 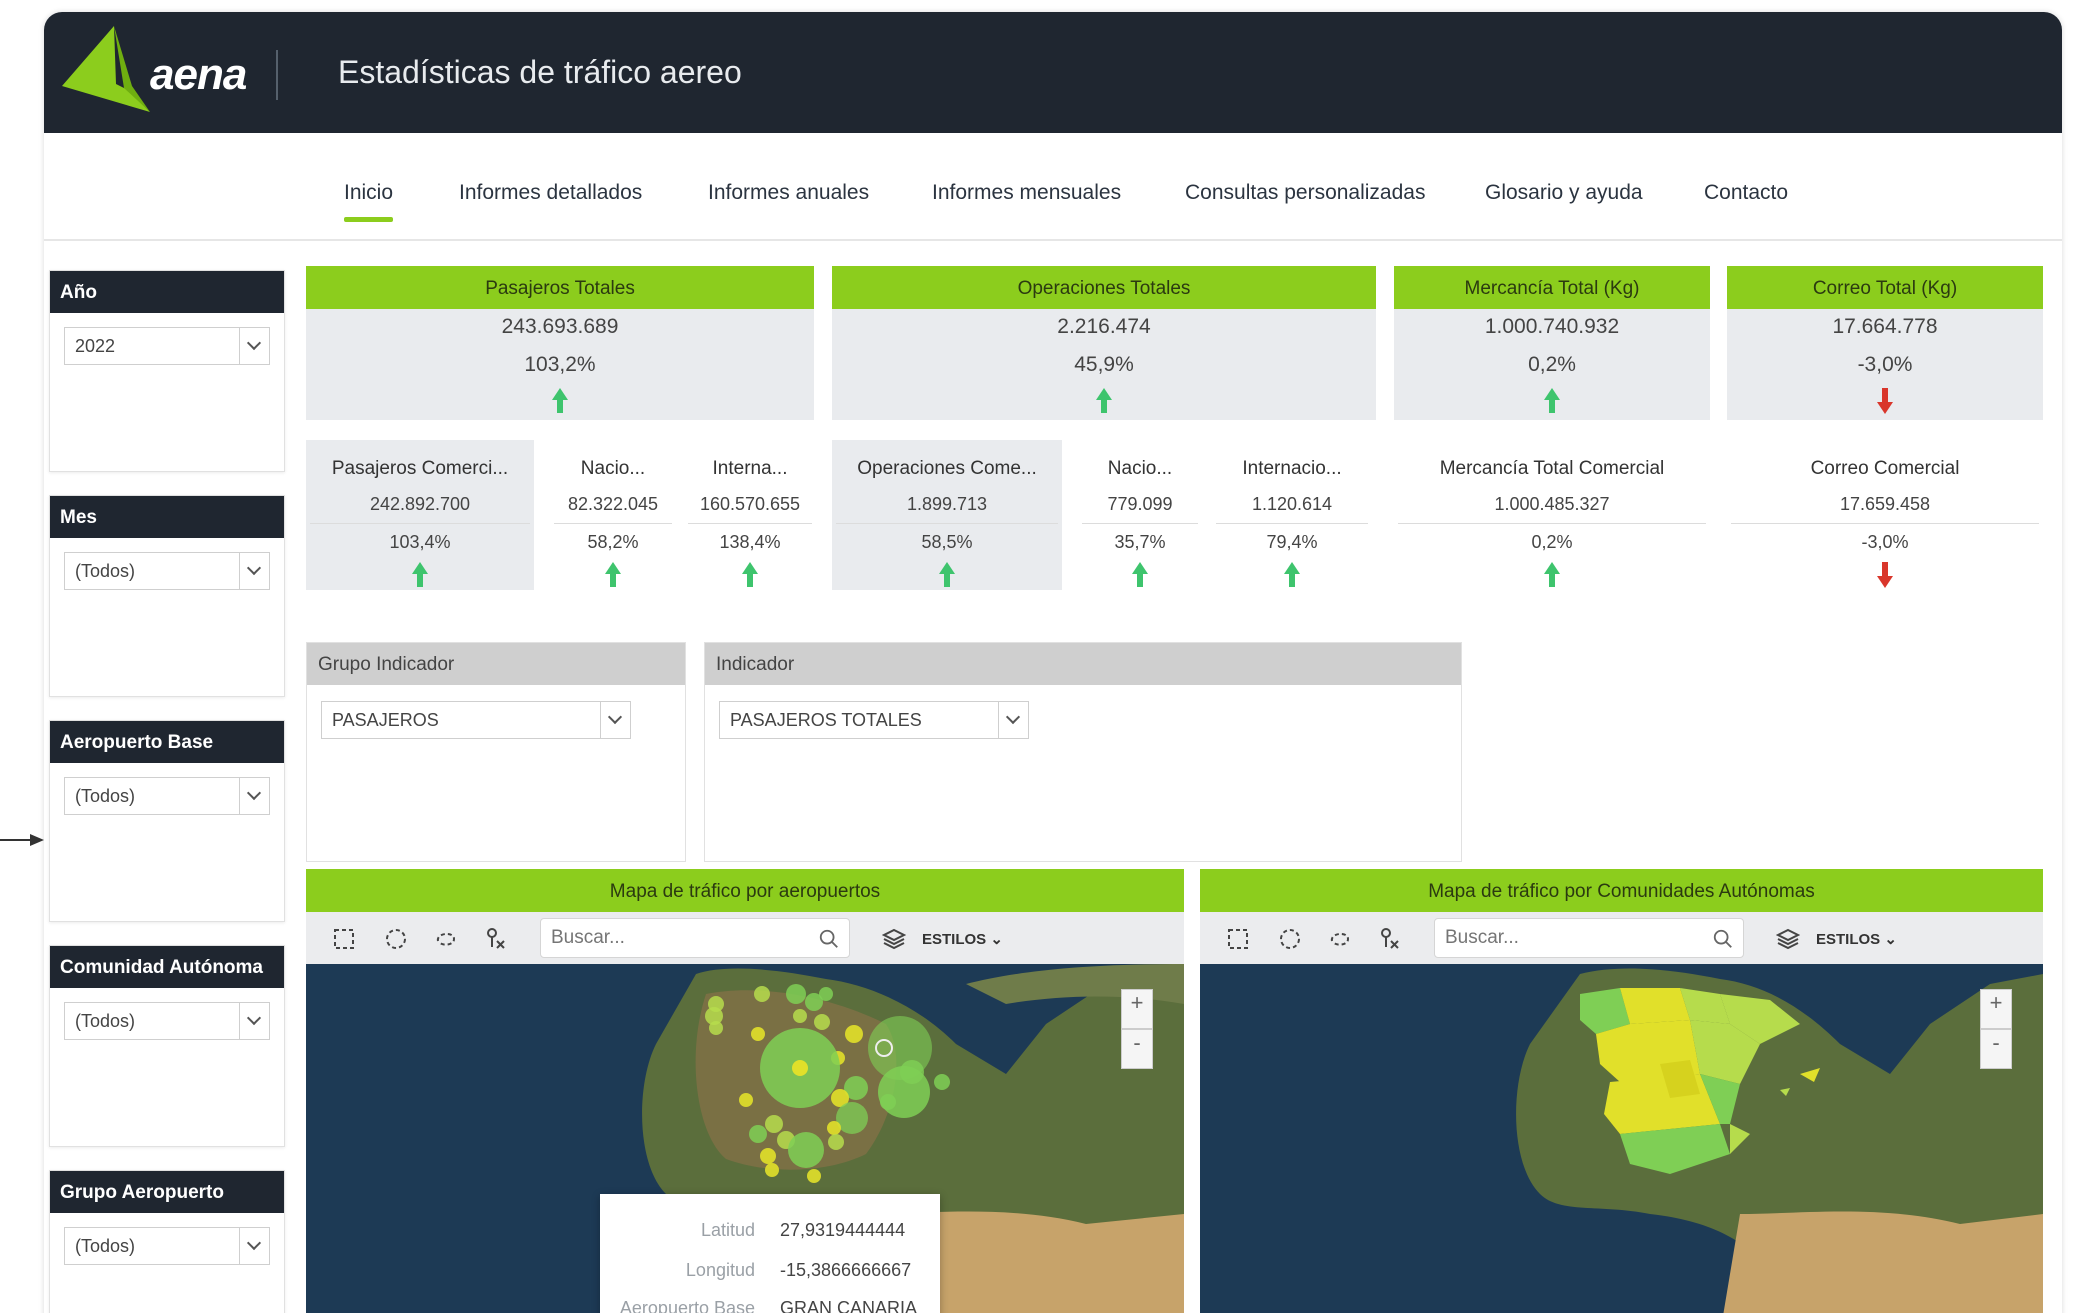 What do you see at coordinates (1140, 504) in the screenshot?
I see `sub-value: 779.099` at bounding box center [1140, 504].